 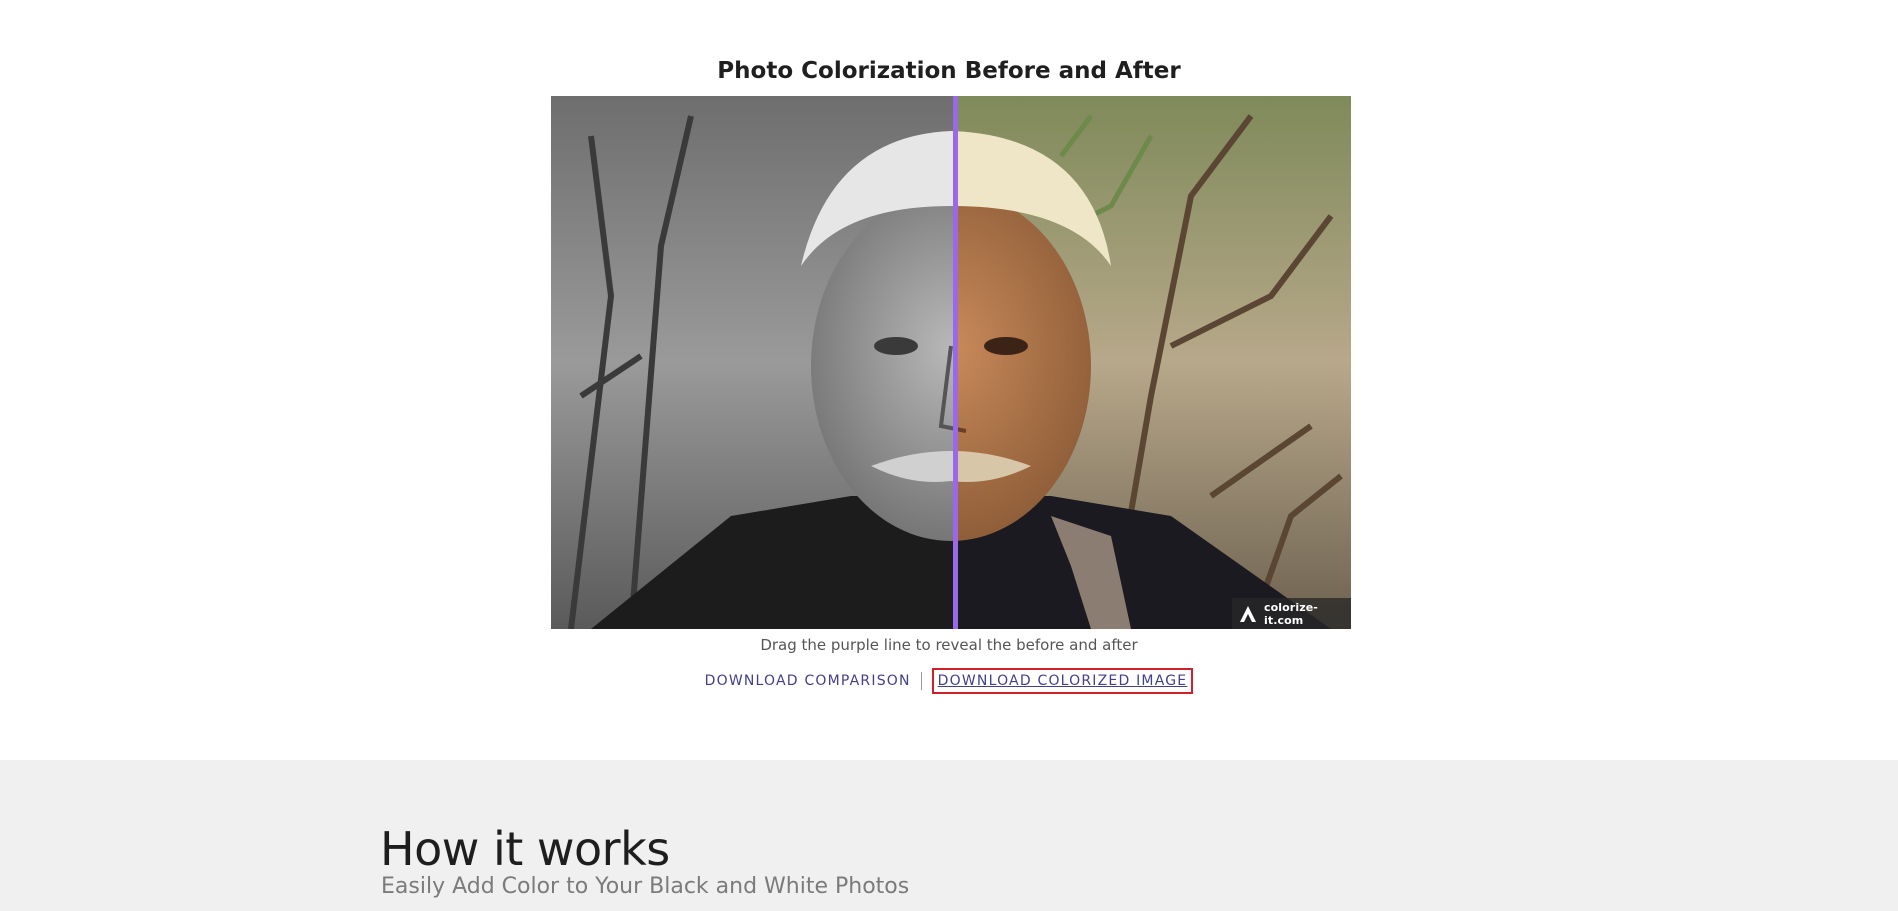 I want to click on colorize-logo-icon, so click(x=1248, y=614).